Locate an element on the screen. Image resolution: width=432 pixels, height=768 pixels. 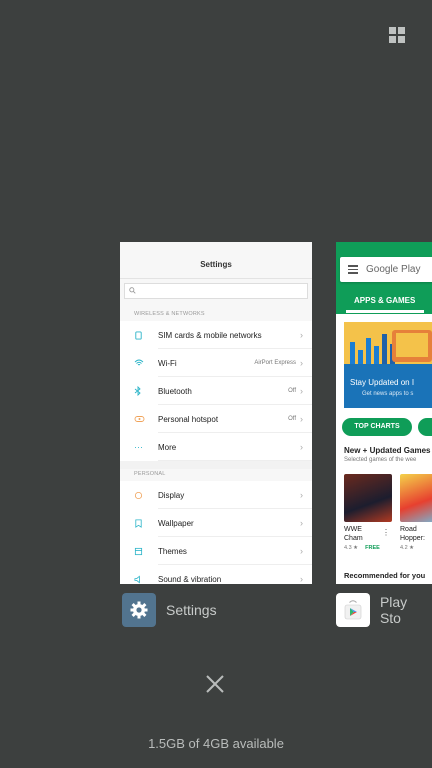
bluetooth-icon is located at coordinates (146, 391).